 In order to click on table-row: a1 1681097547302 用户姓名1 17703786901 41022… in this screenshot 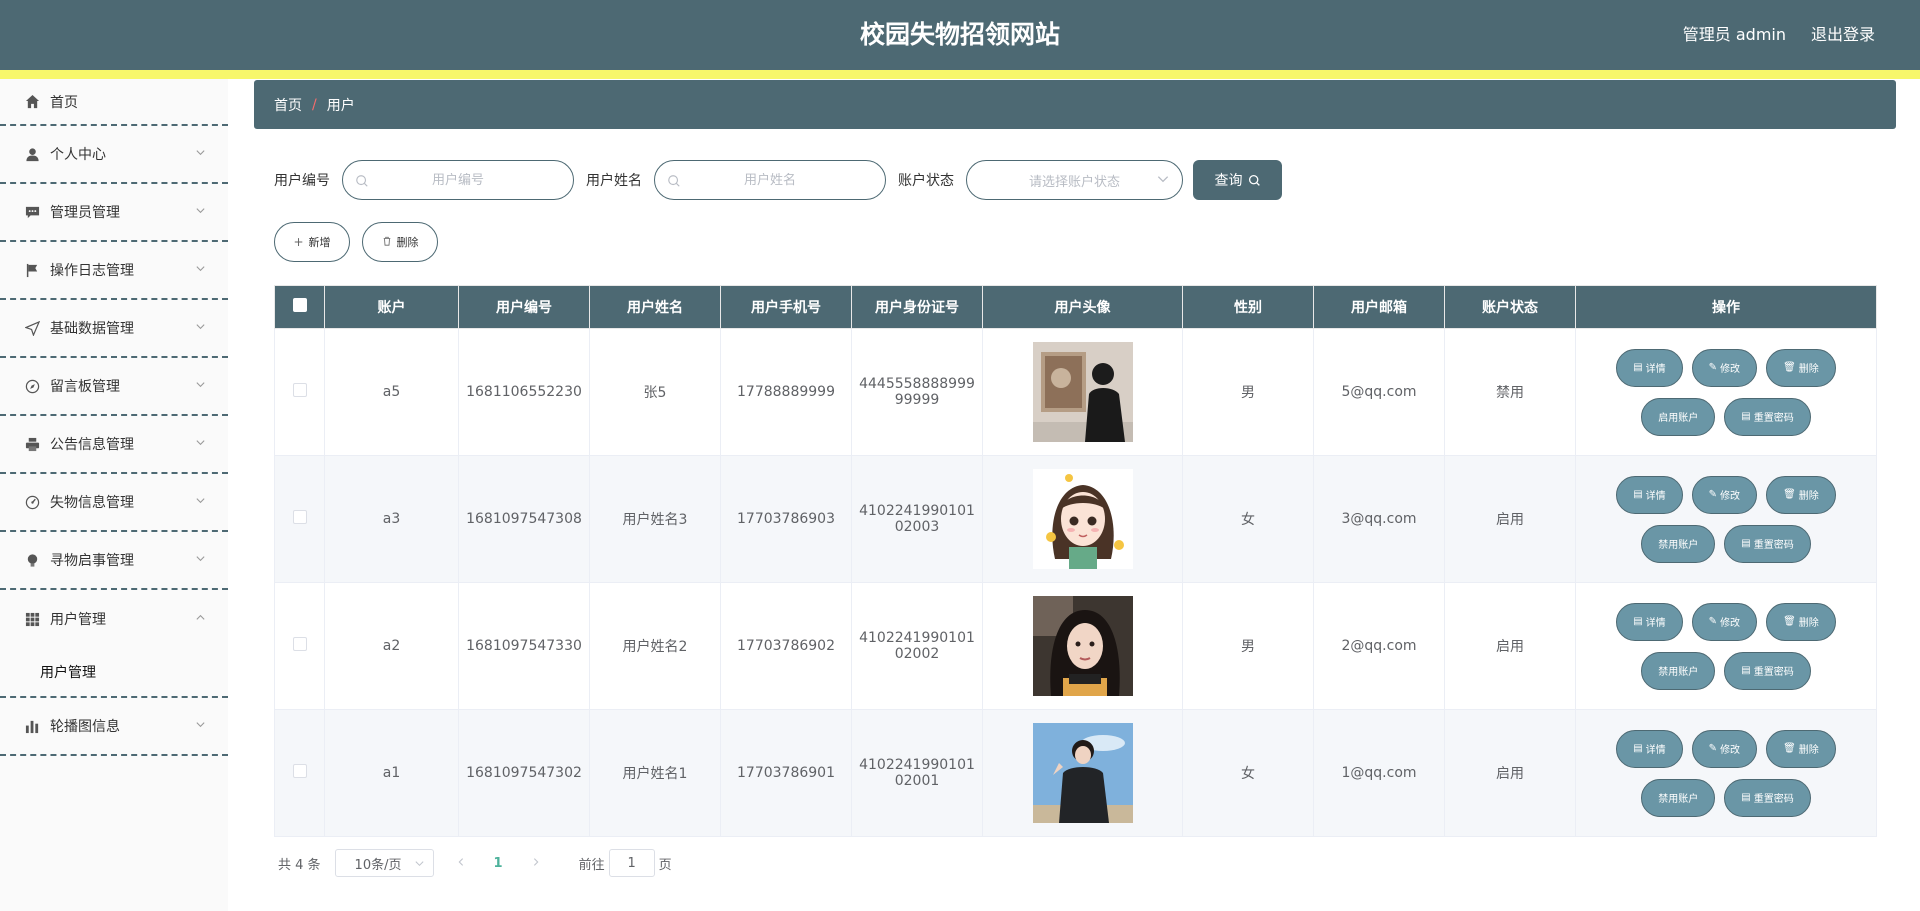, I will do `click(1075, 773)`.